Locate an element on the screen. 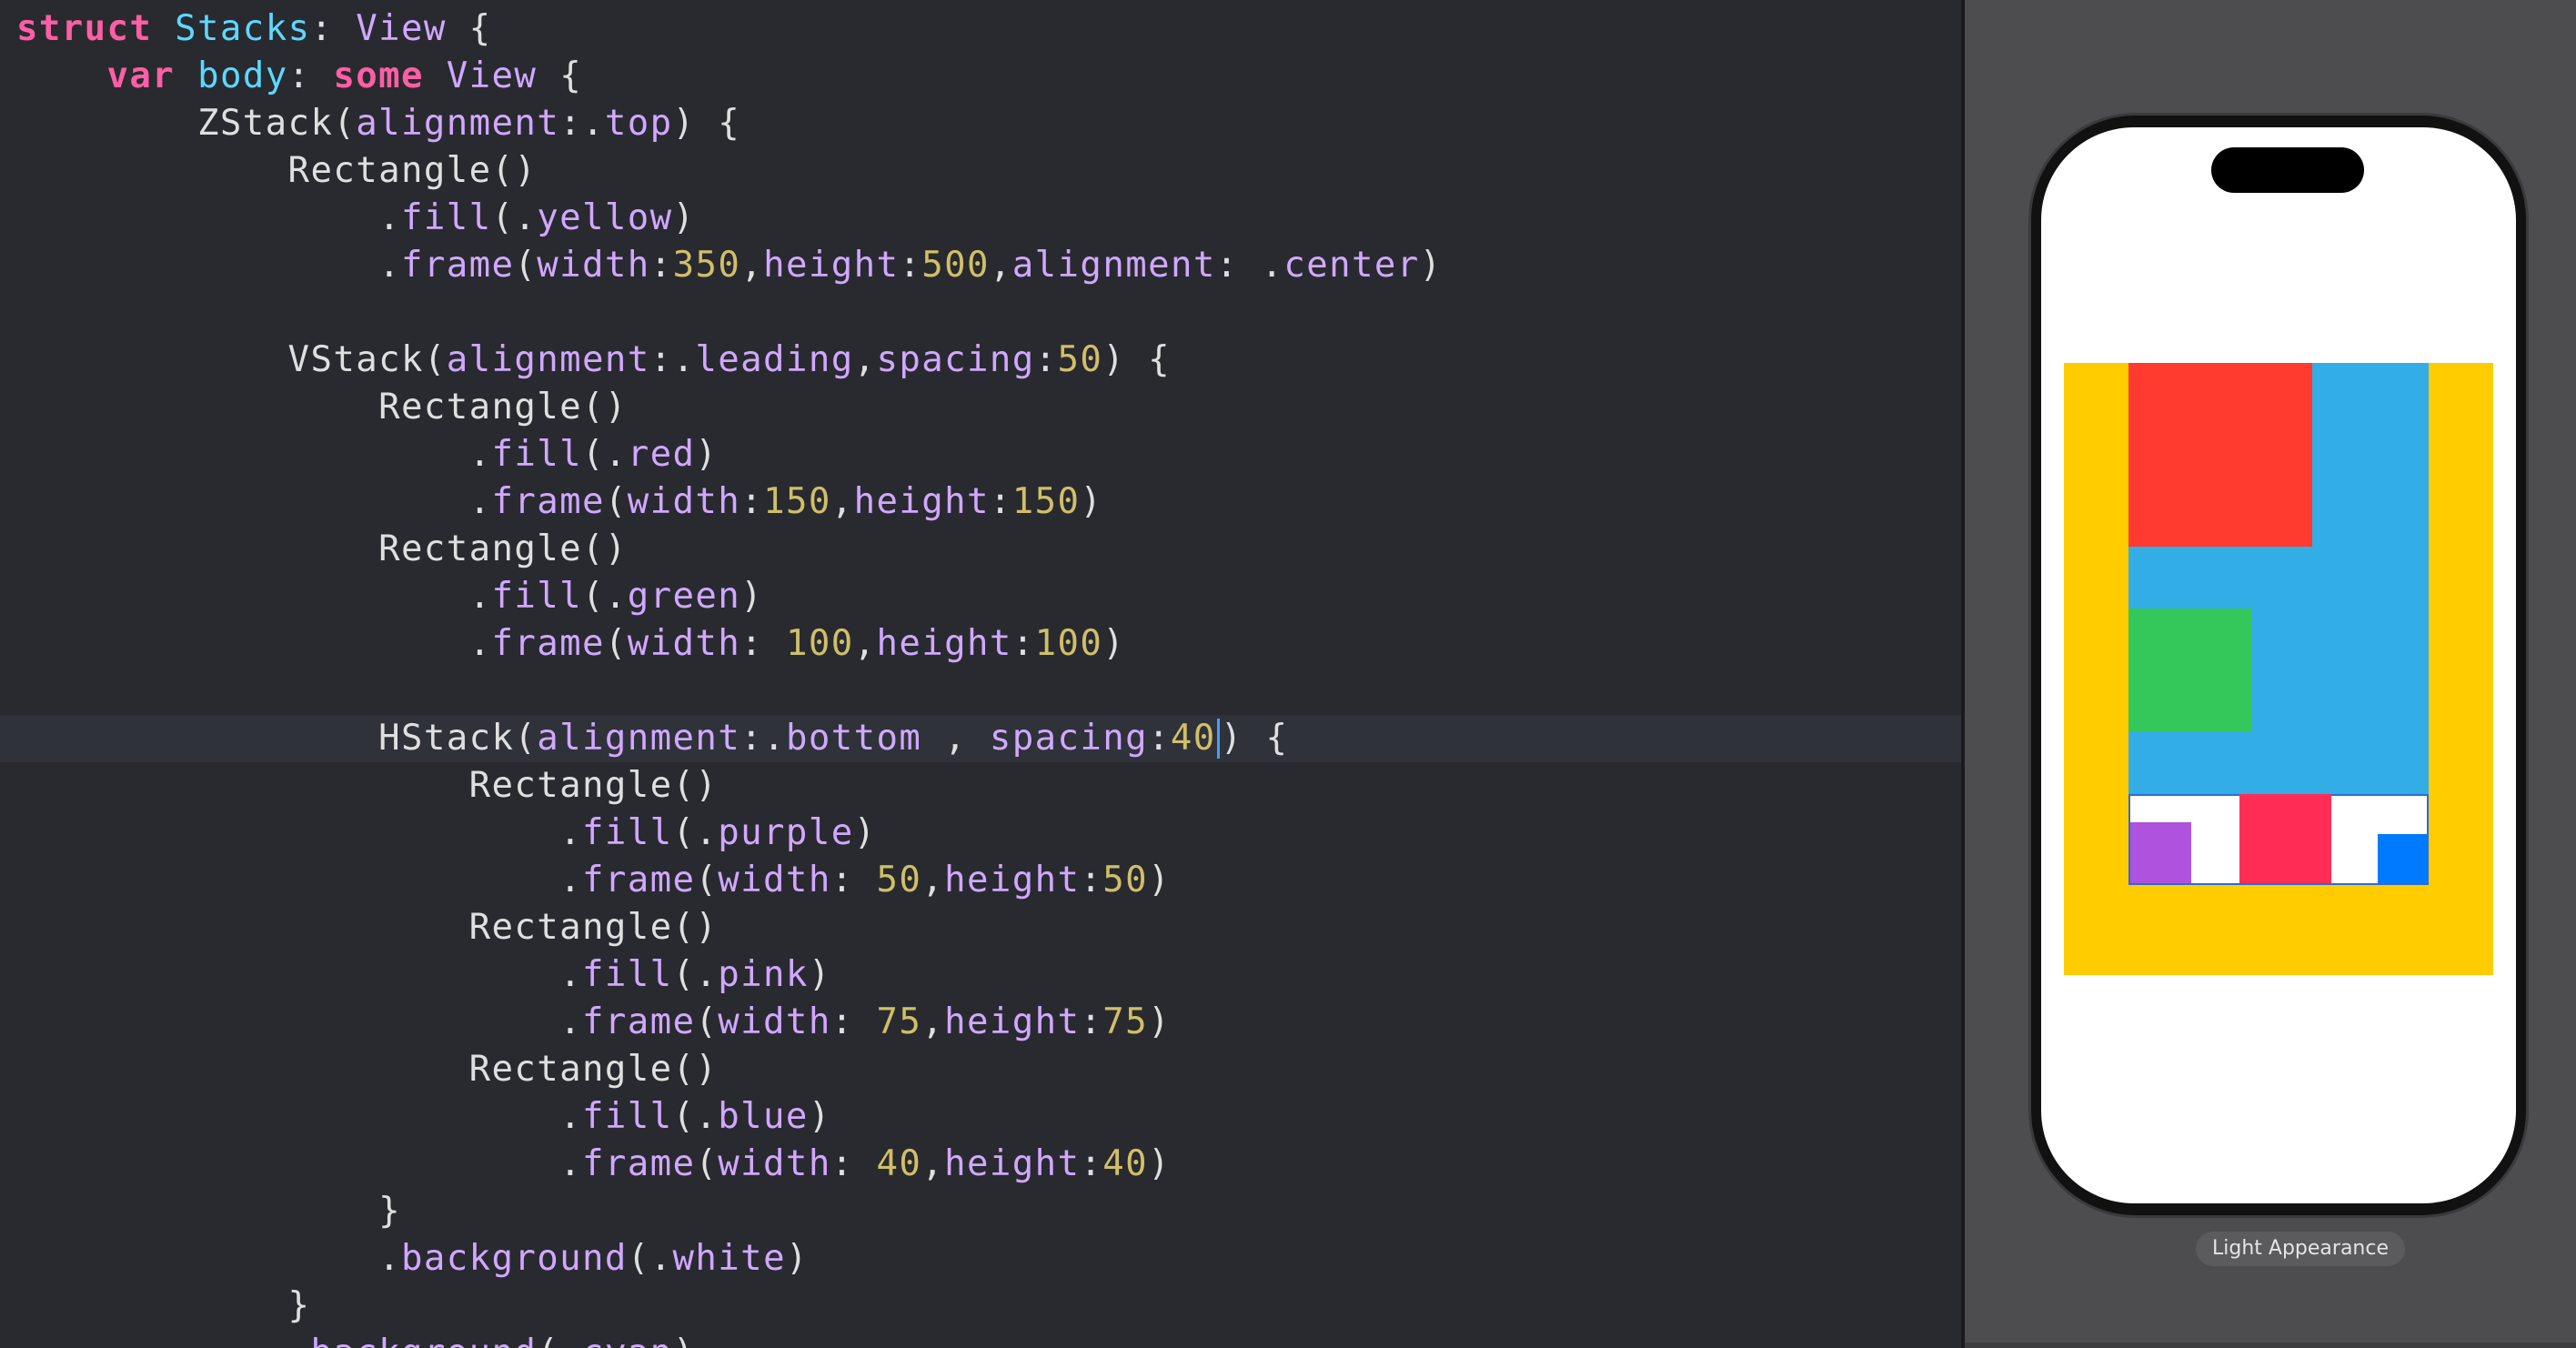 This screenshot has width=2576, height=1348. code-line: .fill(.red) is located at coordinates (729, 455).